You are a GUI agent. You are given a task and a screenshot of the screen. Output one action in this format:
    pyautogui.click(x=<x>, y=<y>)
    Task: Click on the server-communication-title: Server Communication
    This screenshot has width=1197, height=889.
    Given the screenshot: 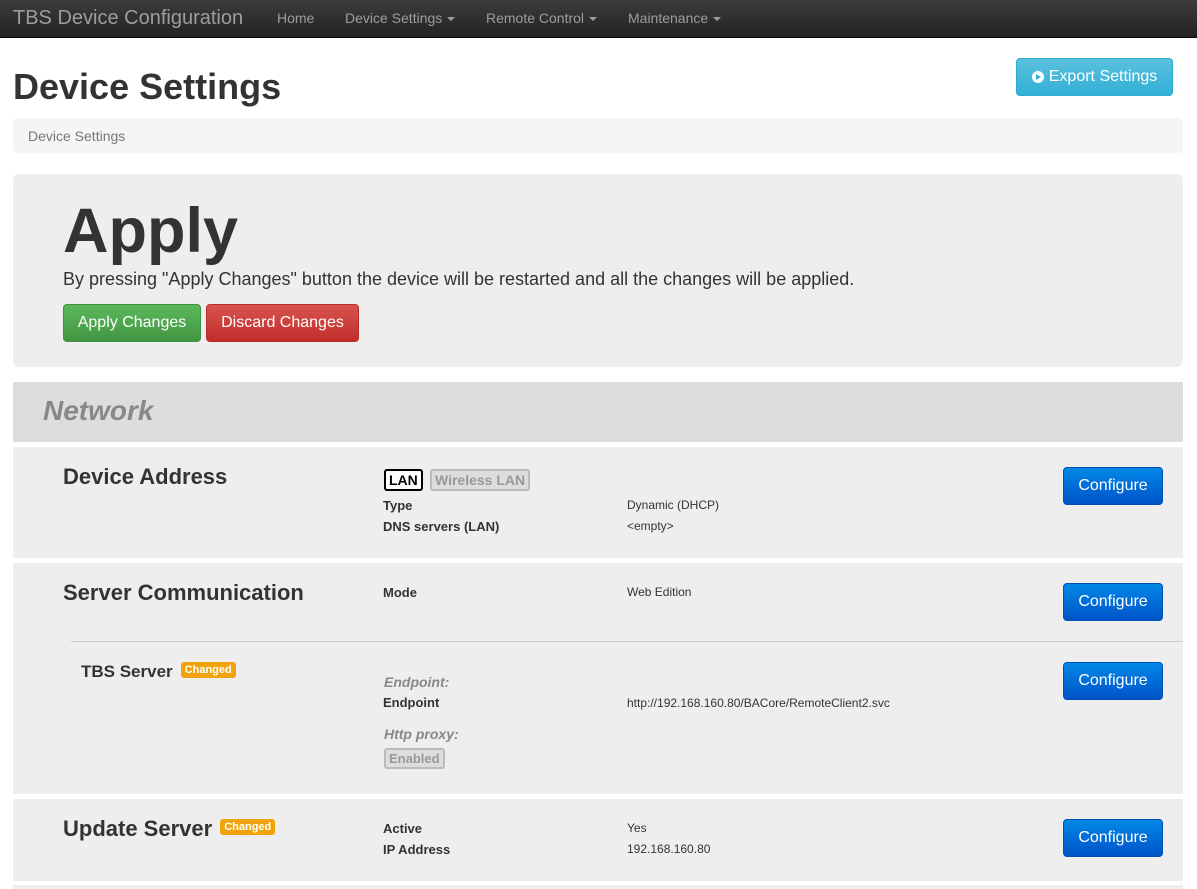 What is the action you would take?
    pyautogui.click(x=183, y=592)
    